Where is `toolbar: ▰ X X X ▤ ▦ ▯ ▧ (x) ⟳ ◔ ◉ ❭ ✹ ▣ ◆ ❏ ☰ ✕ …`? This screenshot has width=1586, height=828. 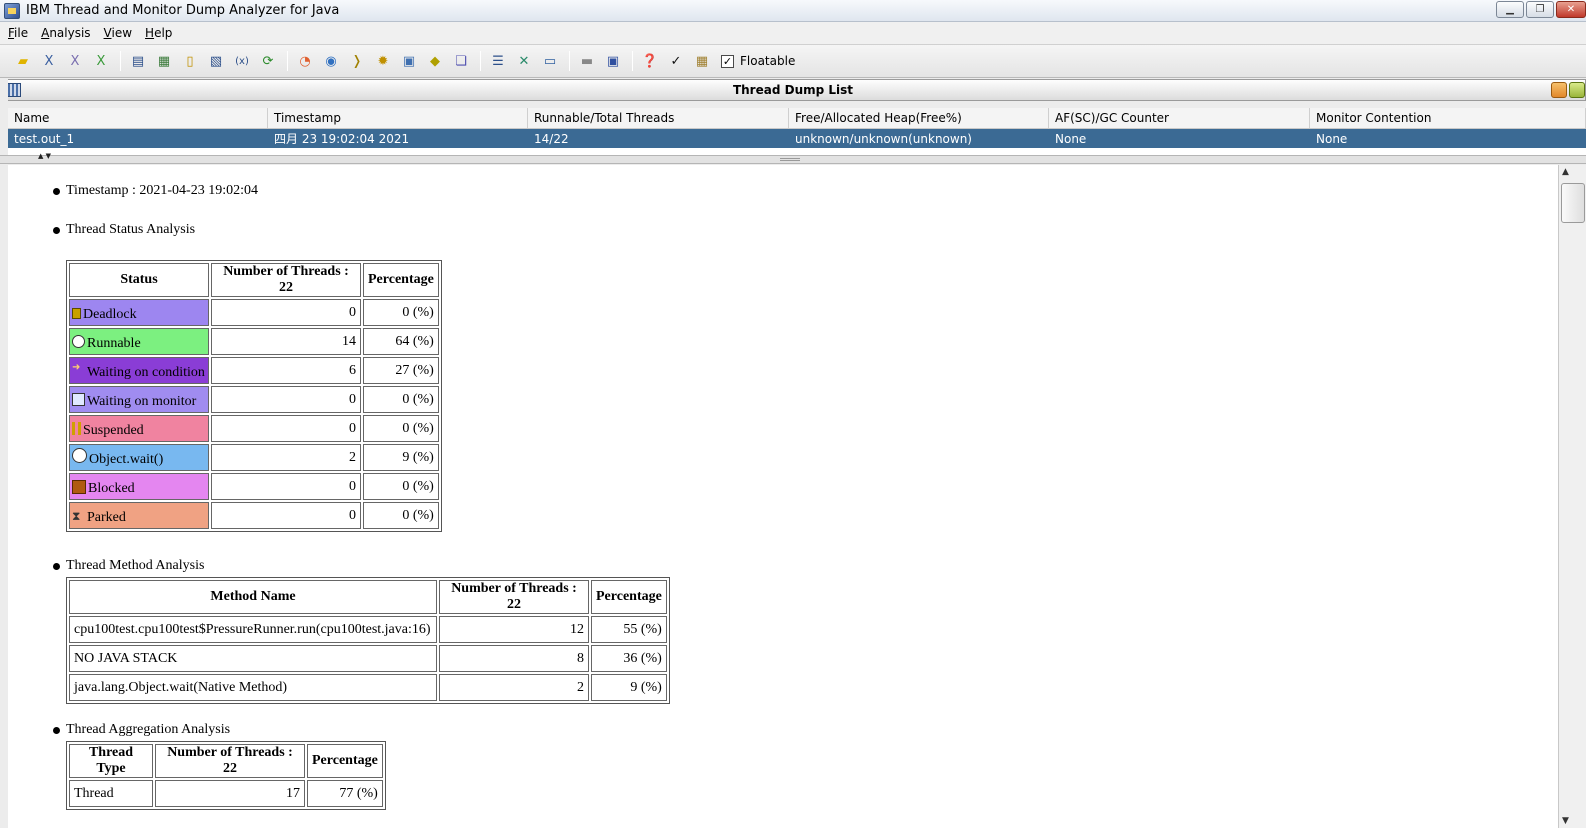
toolbar: ▰ X X X ▤ ▦ ▯ ▧ (x) ⟳ ◔ ◉ ❭ ✹ ▣ ◆ ❏ ☰ ✕ … is located at coordinates (793, 61).